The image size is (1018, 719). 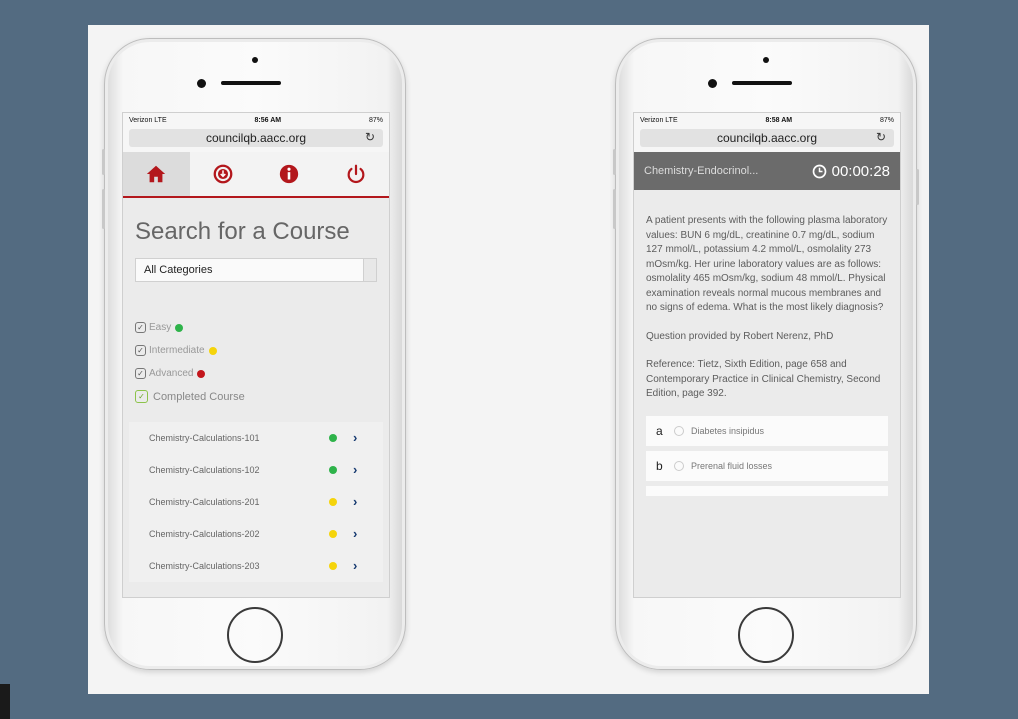 I want to click on question-author: Question provided by Robert Nerenz, PhD, so click(x=740, y=336).